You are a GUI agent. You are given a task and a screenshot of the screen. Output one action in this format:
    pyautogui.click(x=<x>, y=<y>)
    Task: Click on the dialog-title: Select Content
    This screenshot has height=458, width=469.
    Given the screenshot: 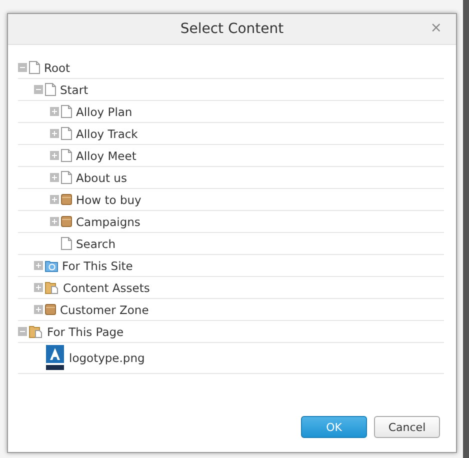 What is the action you would take?
    pyautogui.click(x=232, y=29)
    